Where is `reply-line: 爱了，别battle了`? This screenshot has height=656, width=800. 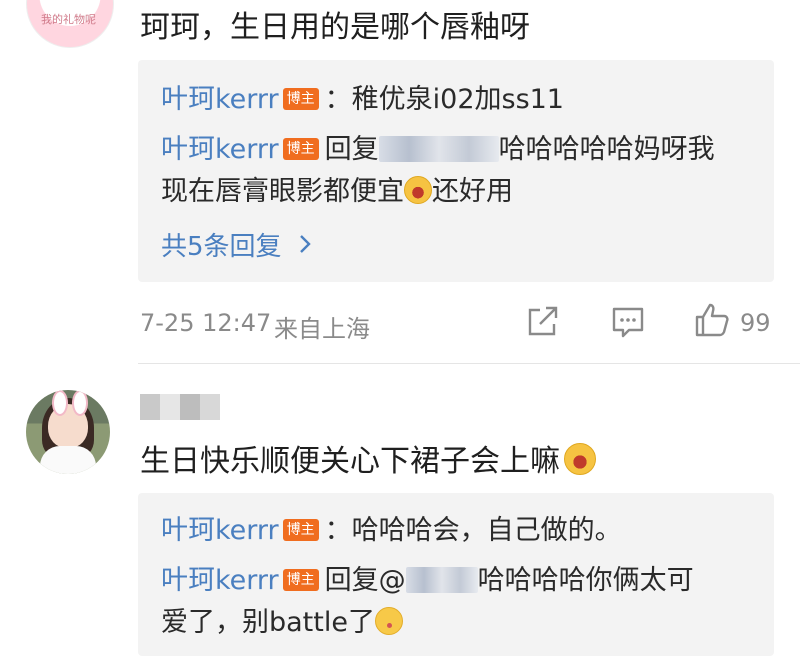 reply-line: 爱了，别battle了 is located at coordinates (282, 623).